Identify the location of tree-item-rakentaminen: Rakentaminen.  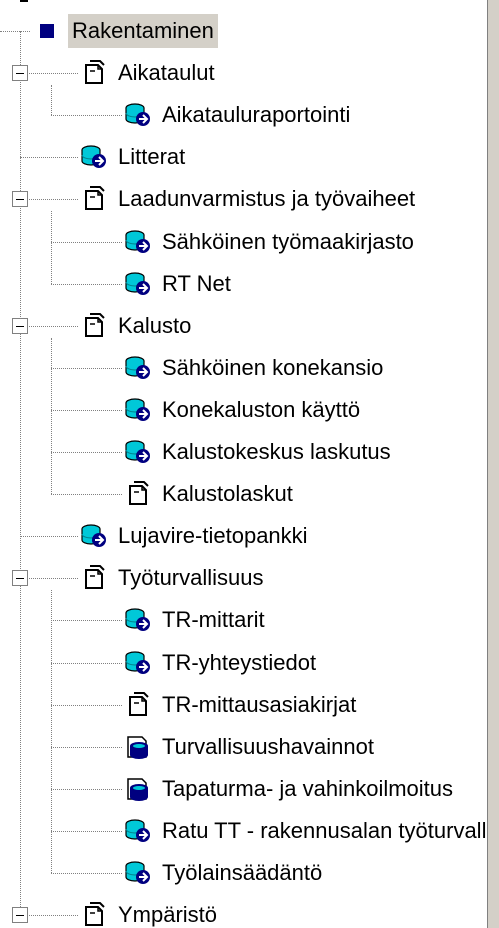
(126, 31).